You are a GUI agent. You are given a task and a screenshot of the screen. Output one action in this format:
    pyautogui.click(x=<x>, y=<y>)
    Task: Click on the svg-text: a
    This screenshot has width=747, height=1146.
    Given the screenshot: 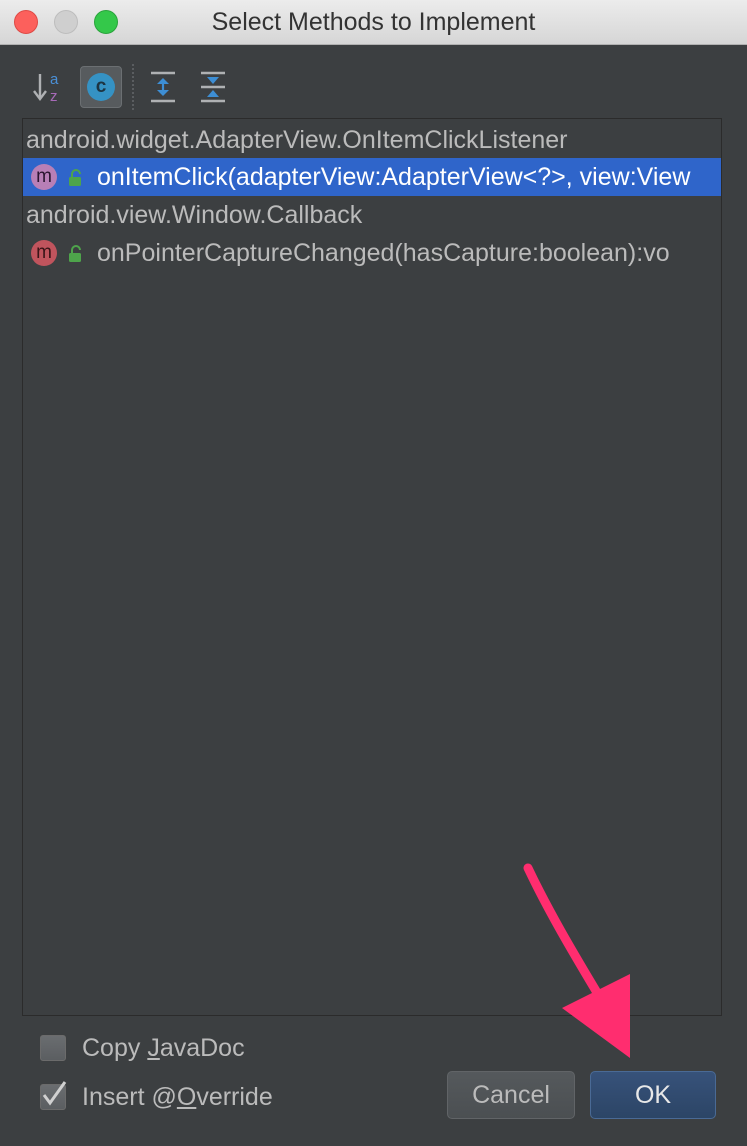 What is the action you would take?
    pyautogui.click(x=54, y=79)
    